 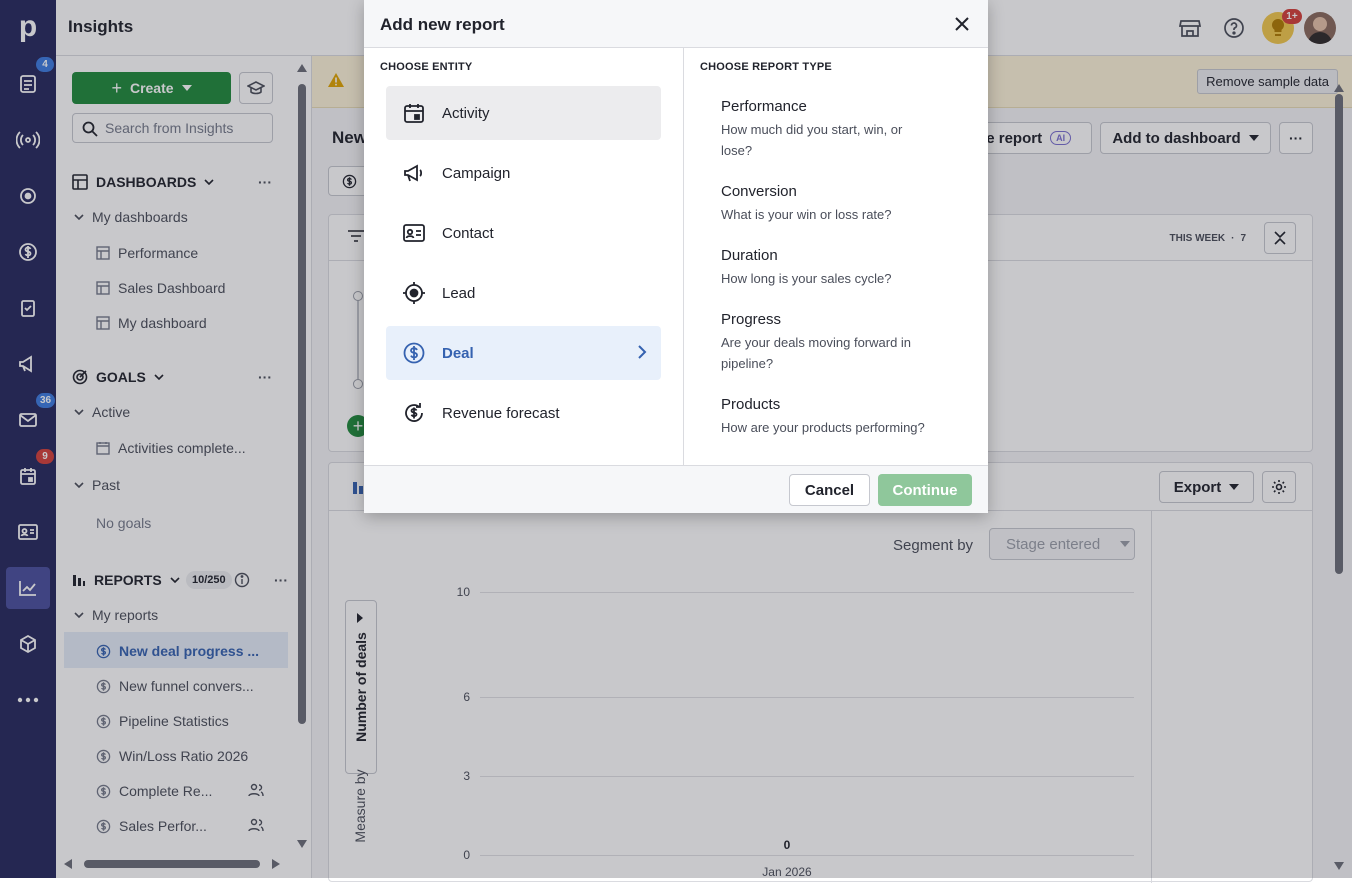 What do you see at coordinates (523, 353) in the screenshot?
I see `entity-deal: Deal` at bounding box center [523, 353].